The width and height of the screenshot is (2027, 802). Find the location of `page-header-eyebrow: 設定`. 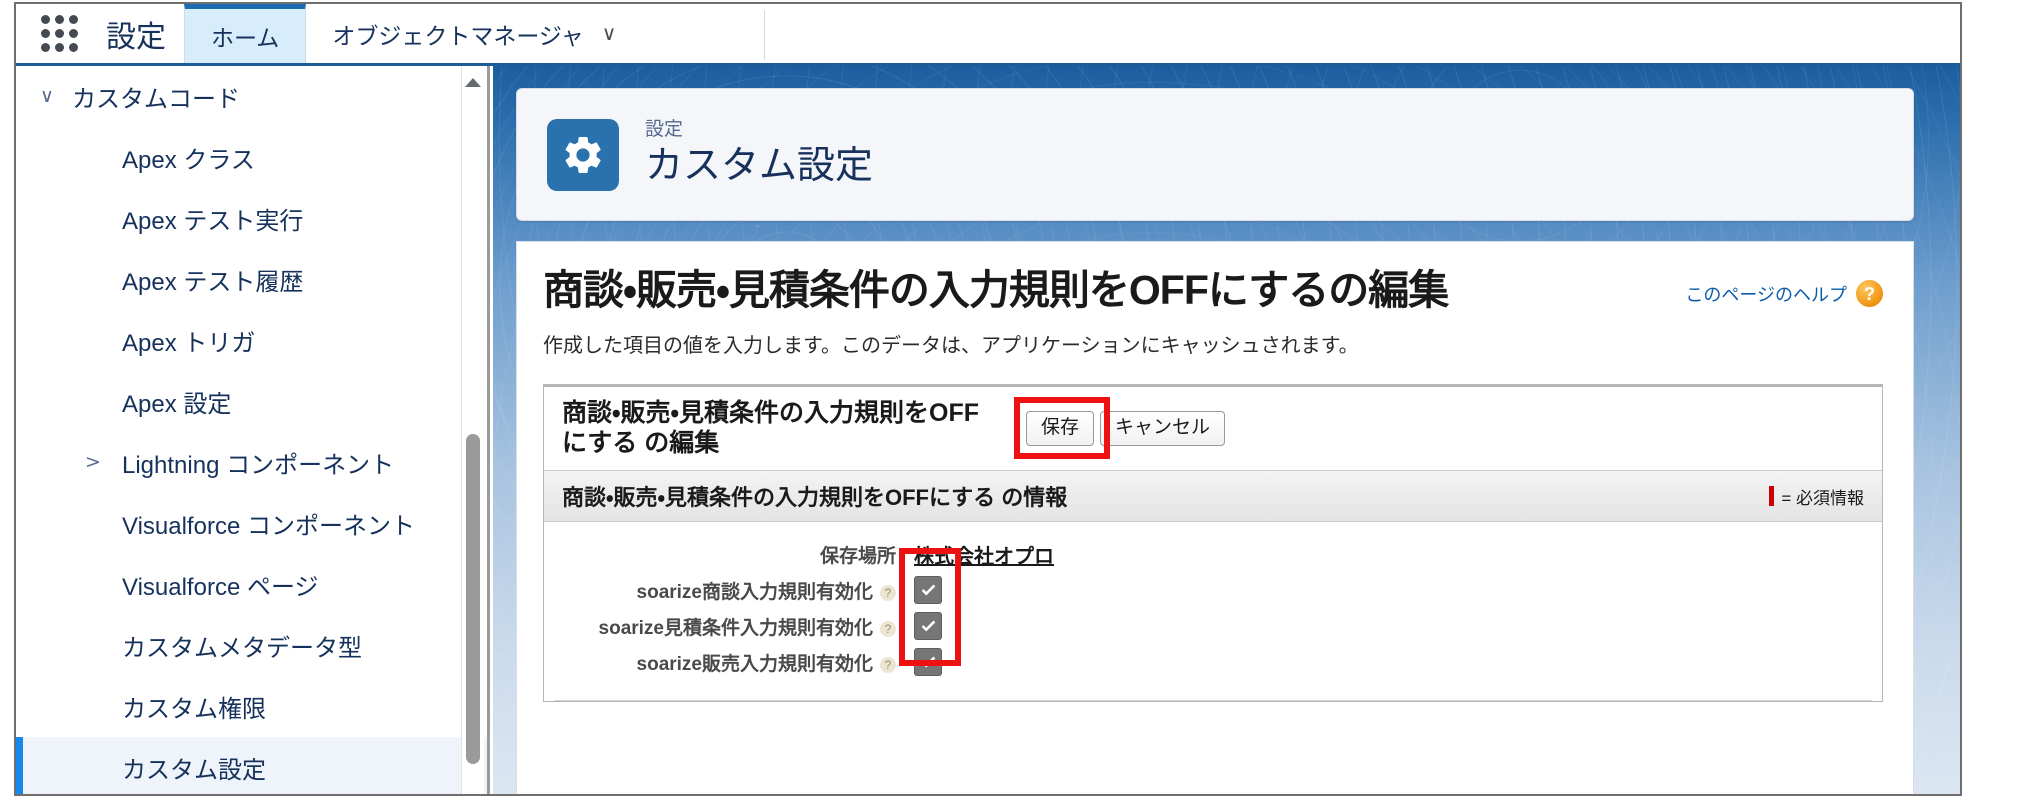

page-header-eyebrow: 設定 is located at coordinates (664, 130).